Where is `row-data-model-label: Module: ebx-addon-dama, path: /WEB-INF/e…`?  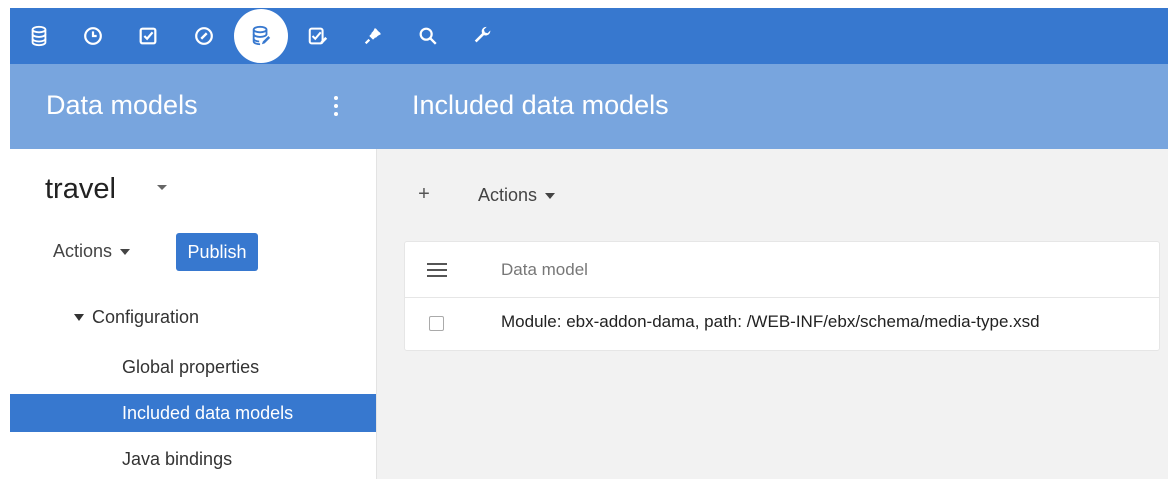 row-data-model-label: Module: ebx-addon-dama, path: /WEB-INF/e… is located at coordinates (770, 322).